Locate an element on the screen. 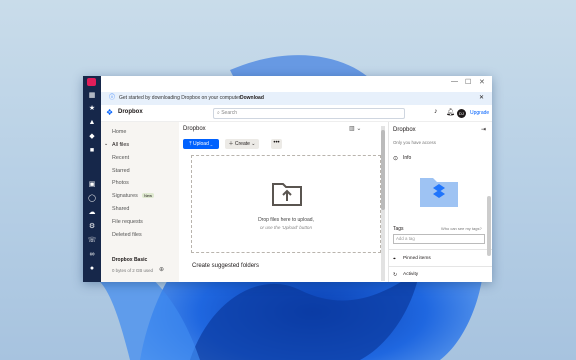 This screenshot has width=576, height=360. maximize-button: ☐ is located at coordinates (468, 82).